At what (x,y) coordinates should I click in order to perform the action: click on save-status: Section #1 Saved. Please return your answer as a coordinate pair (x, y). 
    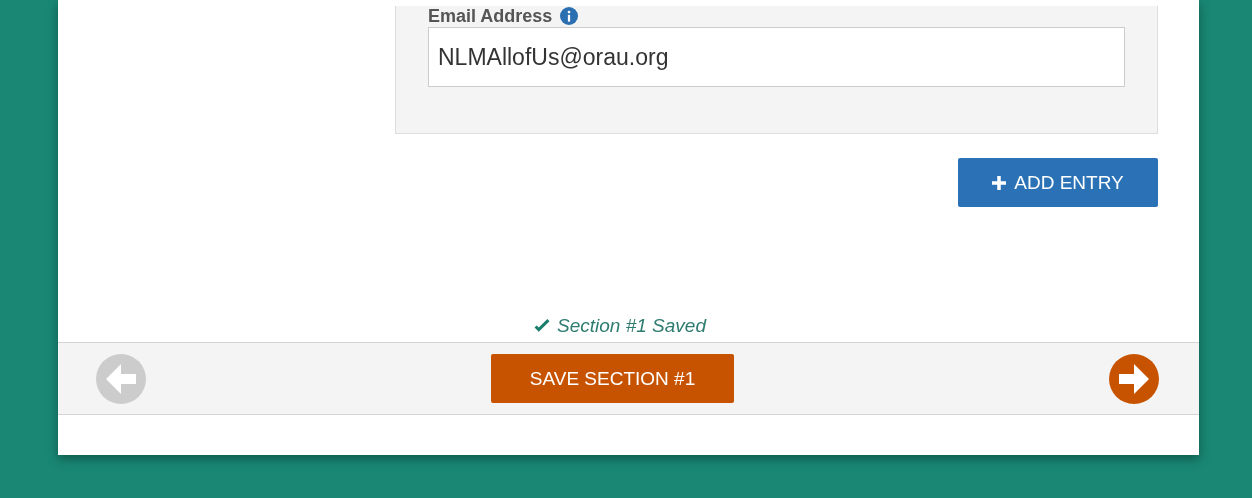
    Looking at the image, I should click on (631, 326).